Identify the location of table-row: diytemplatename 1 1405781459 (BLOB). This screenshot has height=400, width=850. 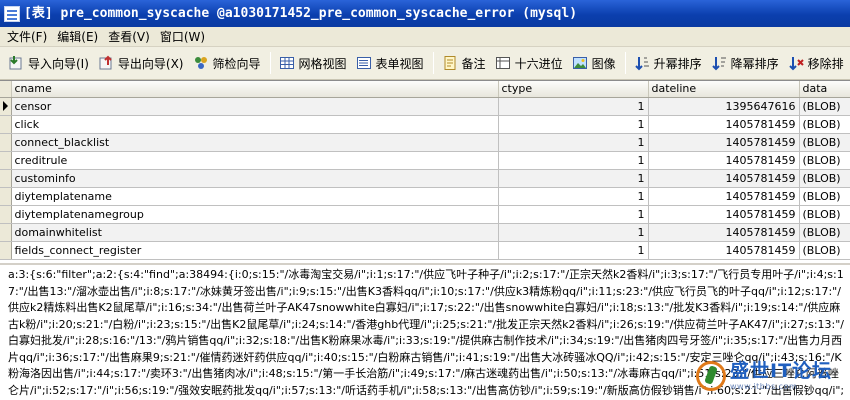
(425, 196).